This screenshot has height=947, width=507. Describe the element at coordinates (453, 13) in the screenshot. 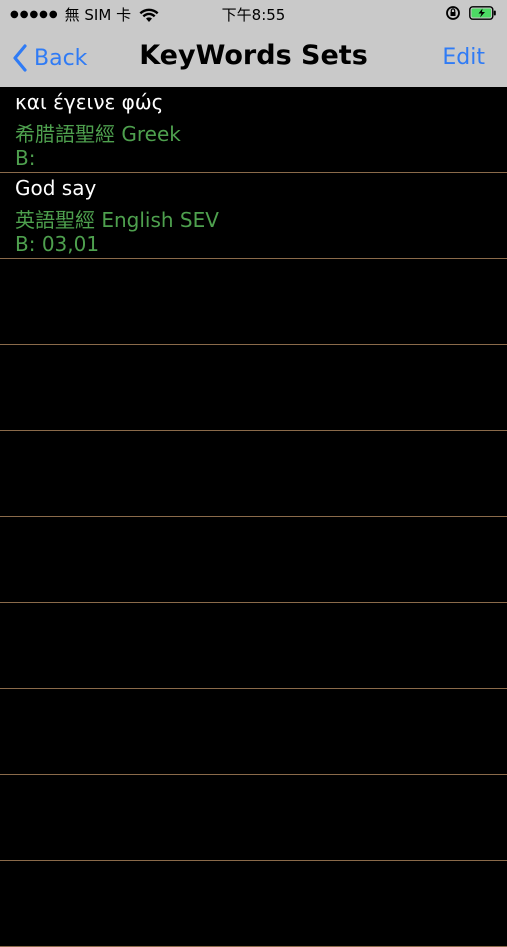

I see `orientation-lock-icon` at that location.